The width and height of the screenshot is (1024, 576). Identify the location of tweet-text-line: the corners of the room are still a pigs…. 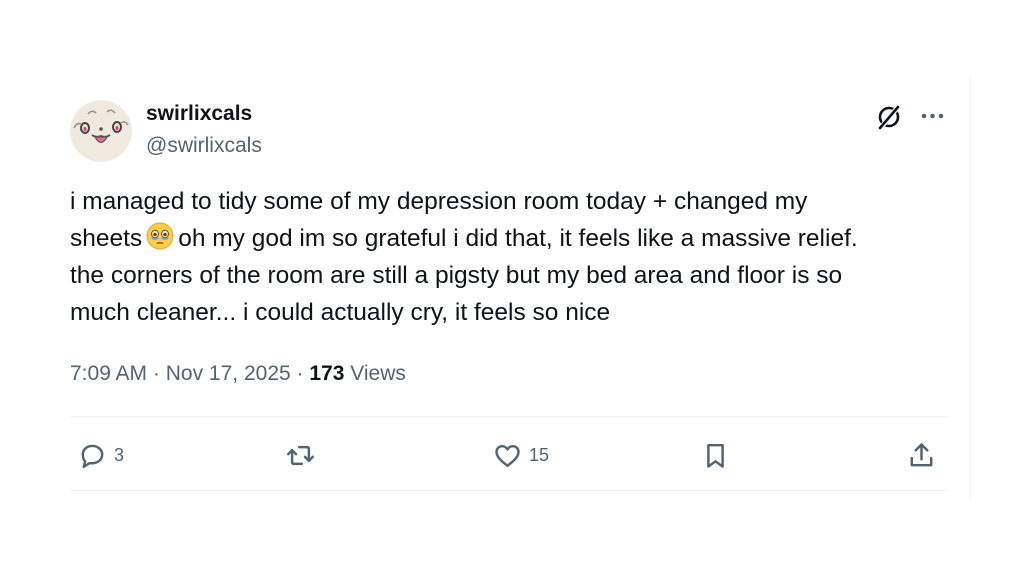
(456, 275).